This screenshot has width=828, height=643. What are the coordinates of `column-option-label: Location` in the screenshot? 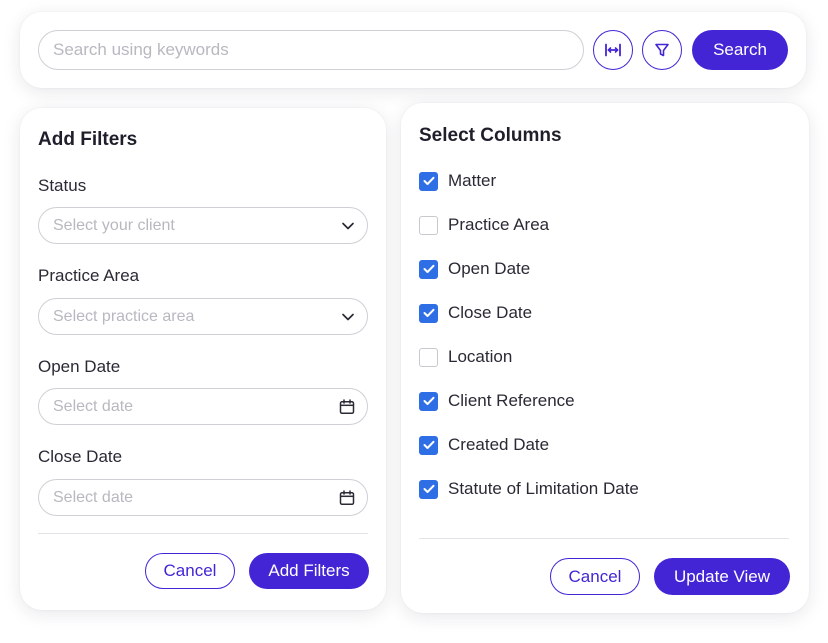 It's located at (480, 356).